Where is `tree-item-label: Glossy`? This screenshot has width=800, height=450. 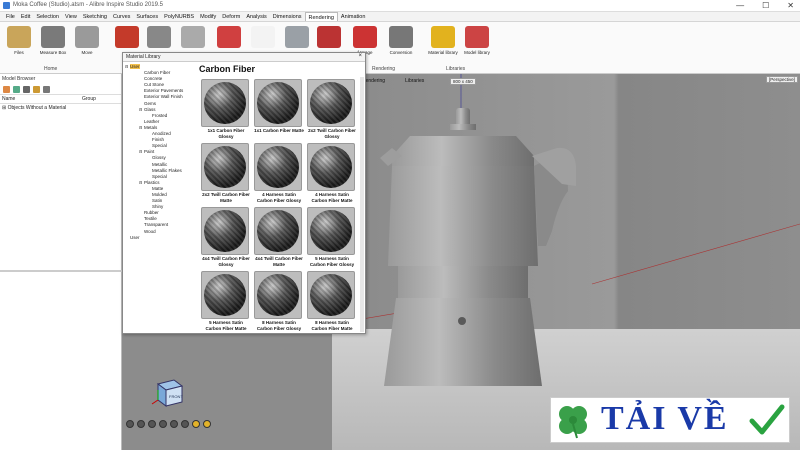 tree-item-label: Glossy is located at coordinates (159, 158).